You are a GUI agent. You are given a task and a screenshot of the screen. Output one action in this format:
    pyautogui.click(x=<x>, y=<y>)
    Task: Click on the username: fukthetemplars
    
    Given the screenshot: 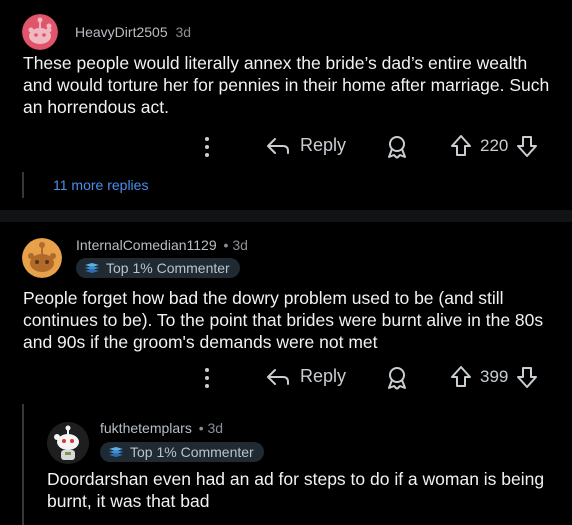 What is the action you would take?
    pyautogui.click(x=146, y=428)
    